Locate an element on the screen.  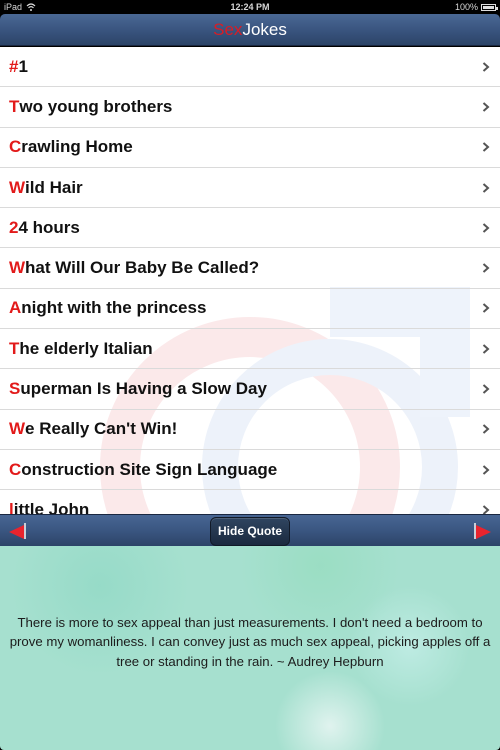
next-quote-arrow-icon is located at coordinates (482, 531).